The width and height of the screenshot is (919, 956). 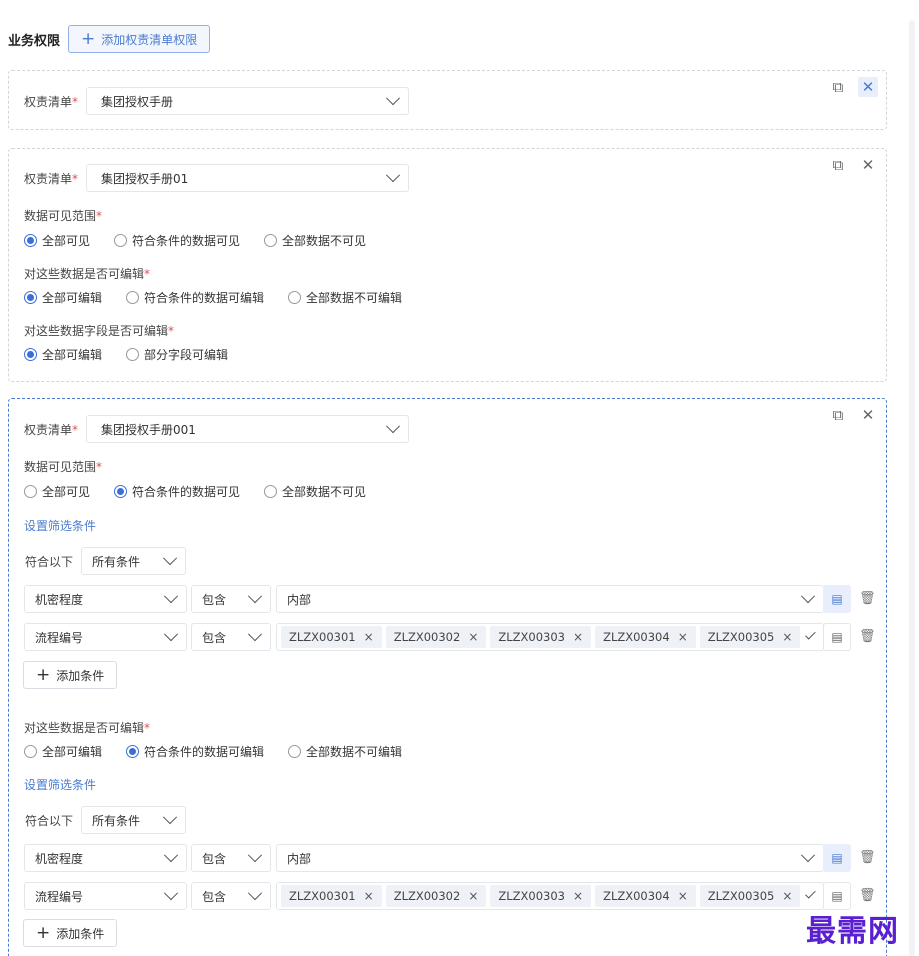 I want to click on page-title: 业务权限, so click(x=34, y=41).